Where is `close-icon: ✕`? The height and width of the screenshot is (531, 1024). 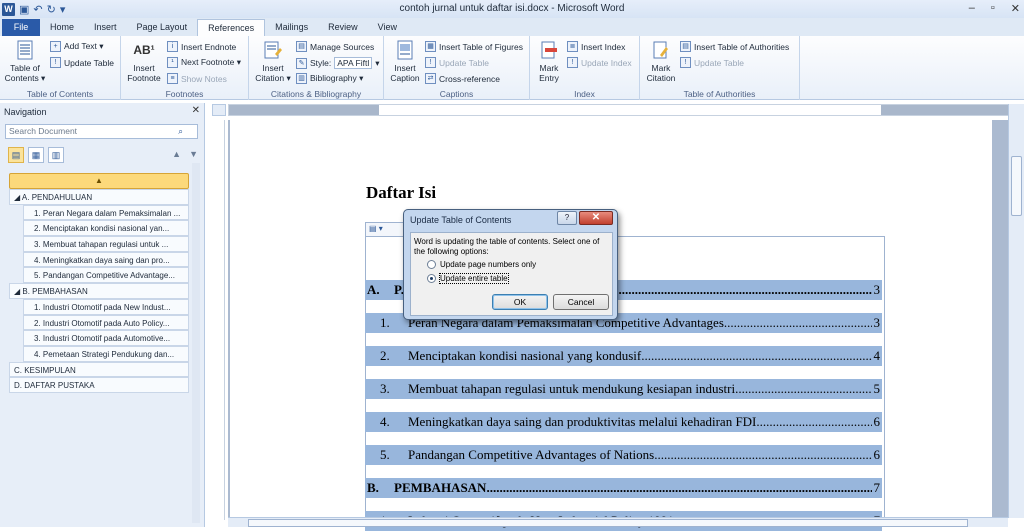
close-icon: ✕ is located at coordinates (1015, 8).